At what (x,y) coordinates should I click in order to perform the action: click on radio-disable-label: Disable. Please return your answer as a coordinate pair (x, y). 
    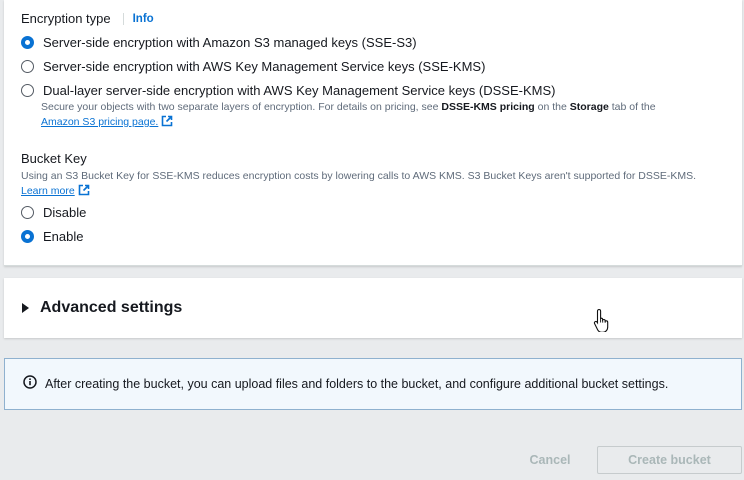
    Looking at the image, I should click on (65, 212).